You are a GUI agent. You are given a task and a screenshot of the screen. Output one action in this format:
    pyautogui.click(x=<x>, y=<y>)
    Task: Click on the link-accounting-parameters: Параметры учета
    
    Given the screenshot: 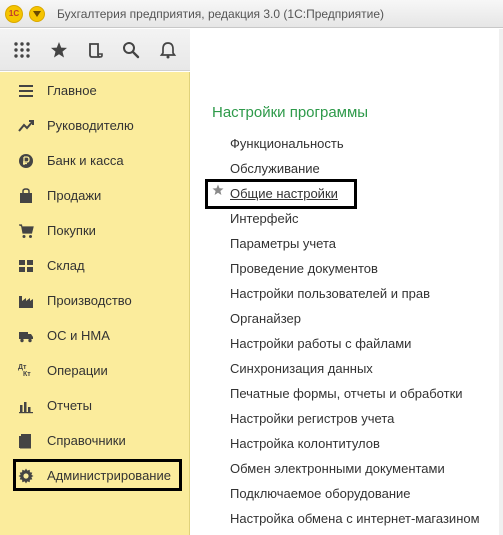 What is the action you would take?
    pyautogui.click(x=283, y=243)
    